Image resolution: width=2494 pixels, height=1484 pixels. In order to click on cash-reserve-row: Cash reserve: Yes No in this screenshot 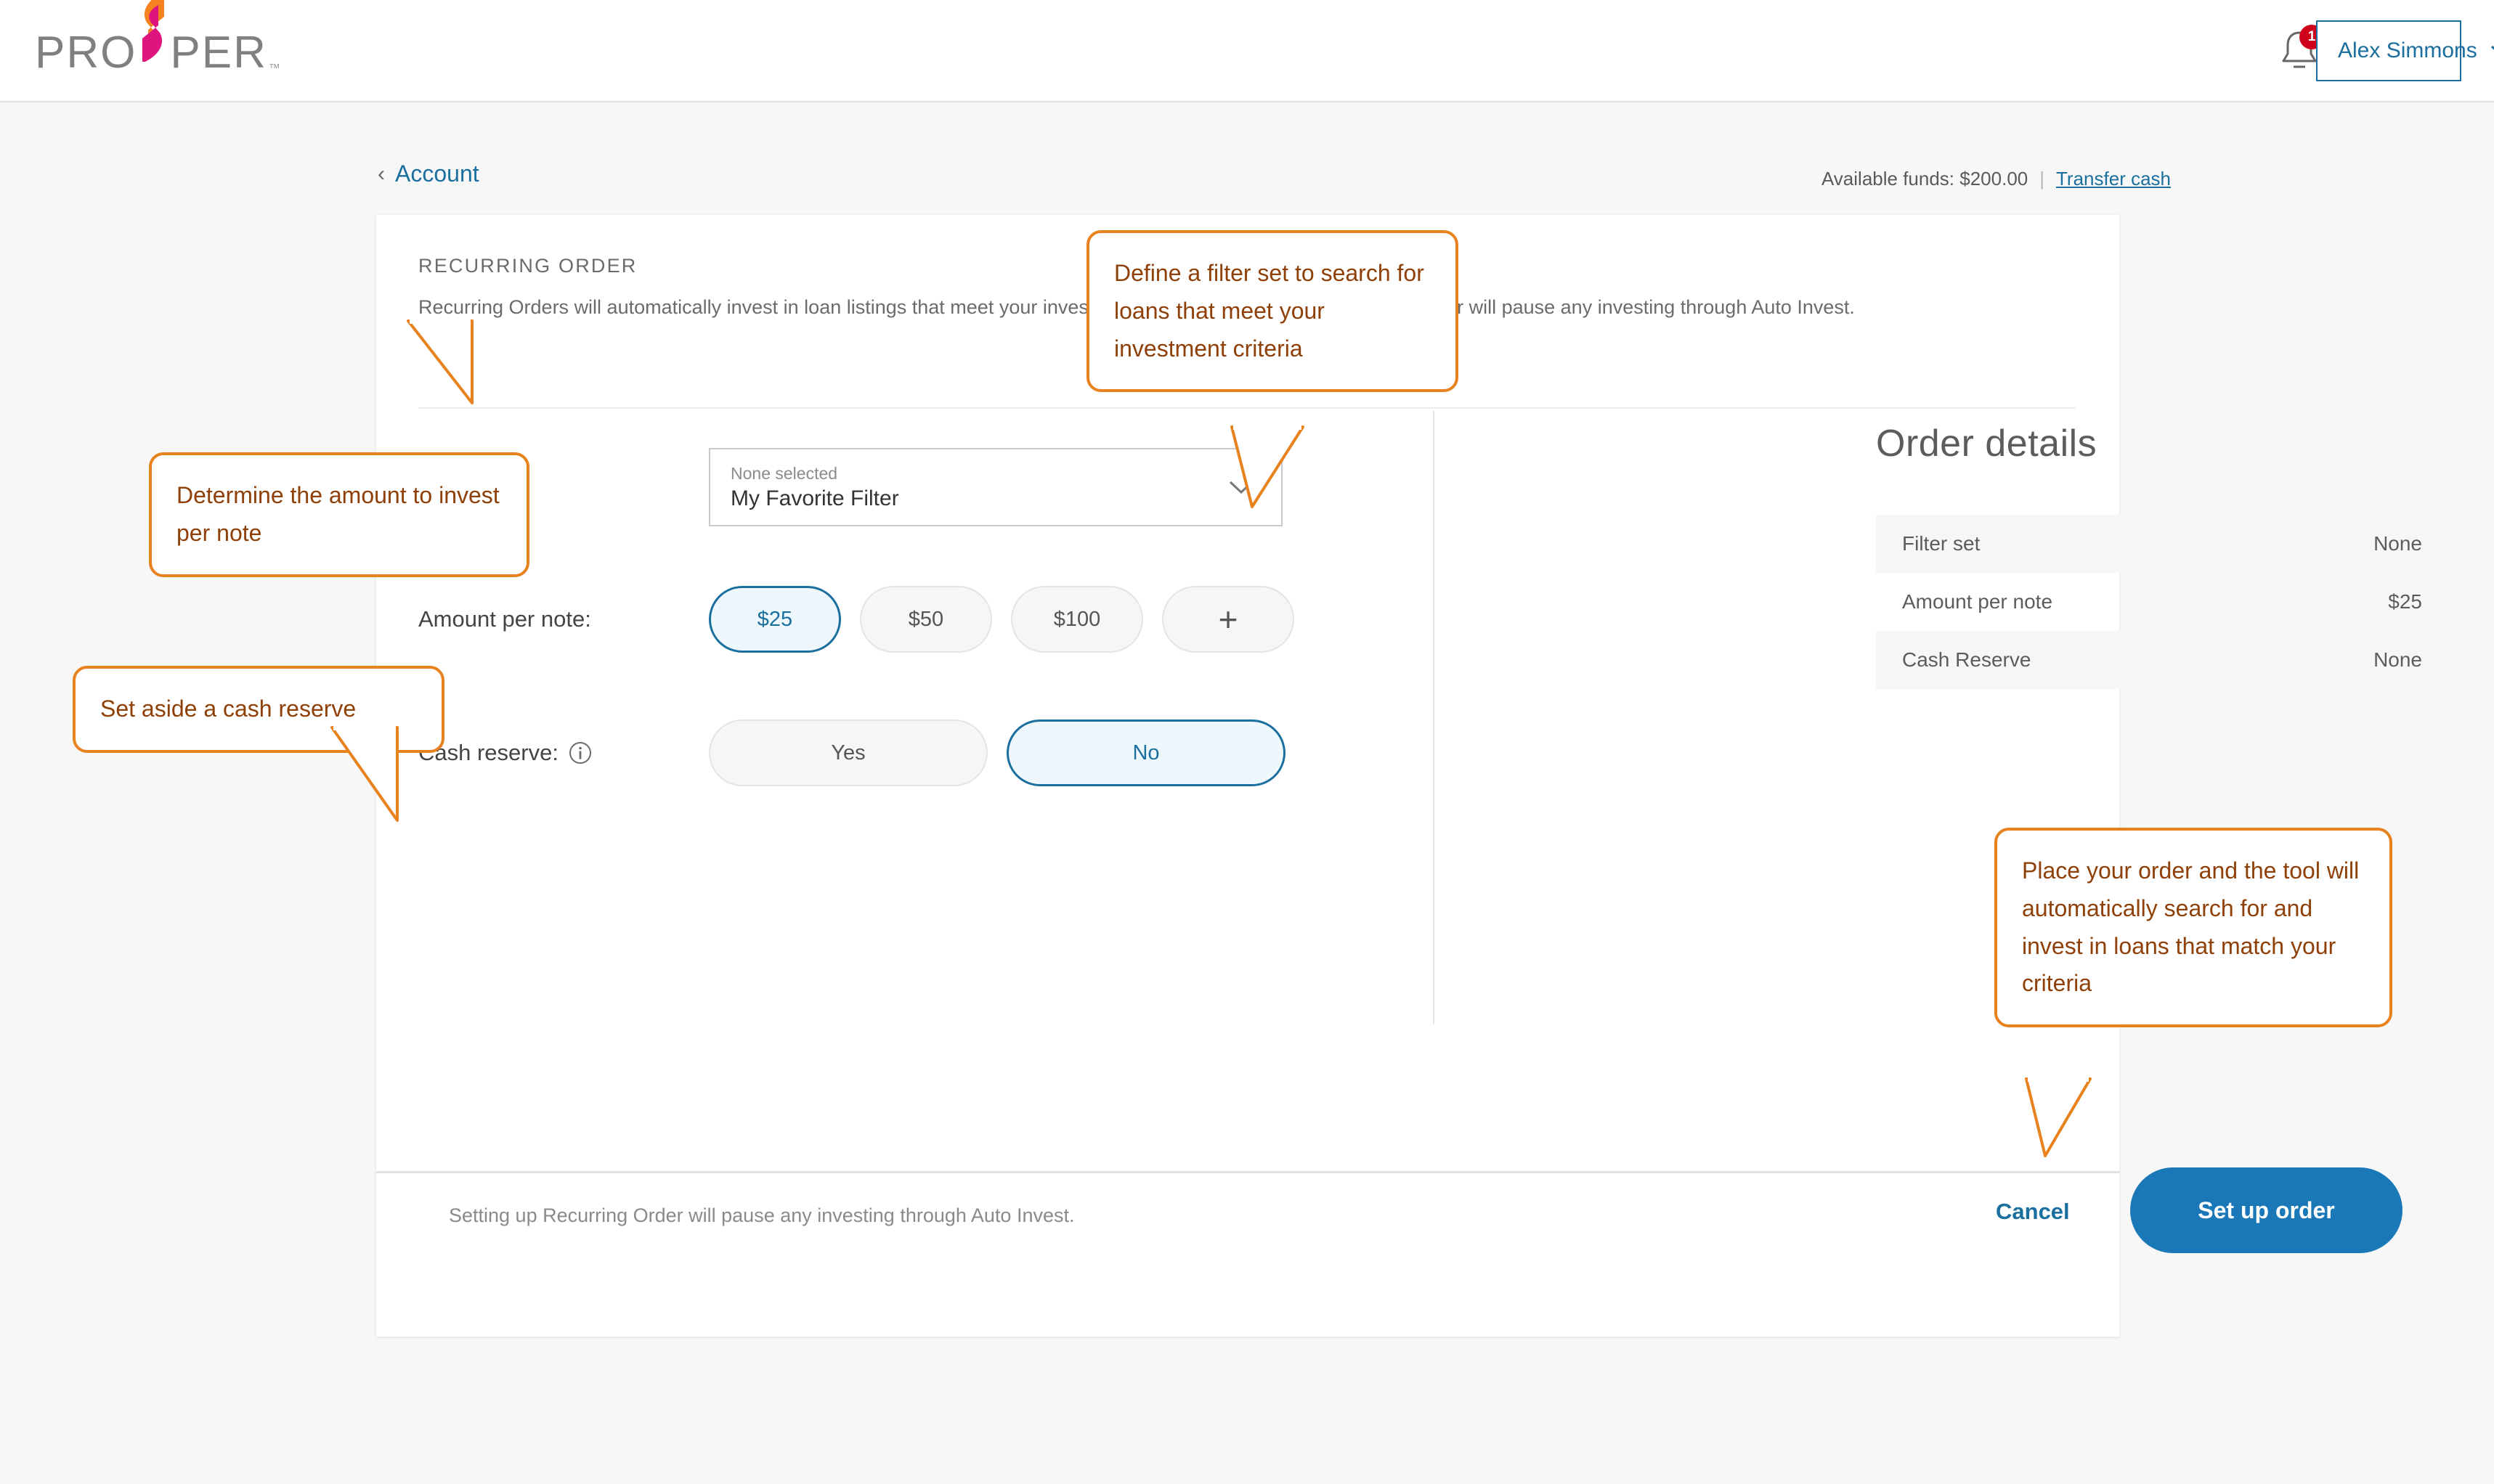, I will do `click(912, 753)`.